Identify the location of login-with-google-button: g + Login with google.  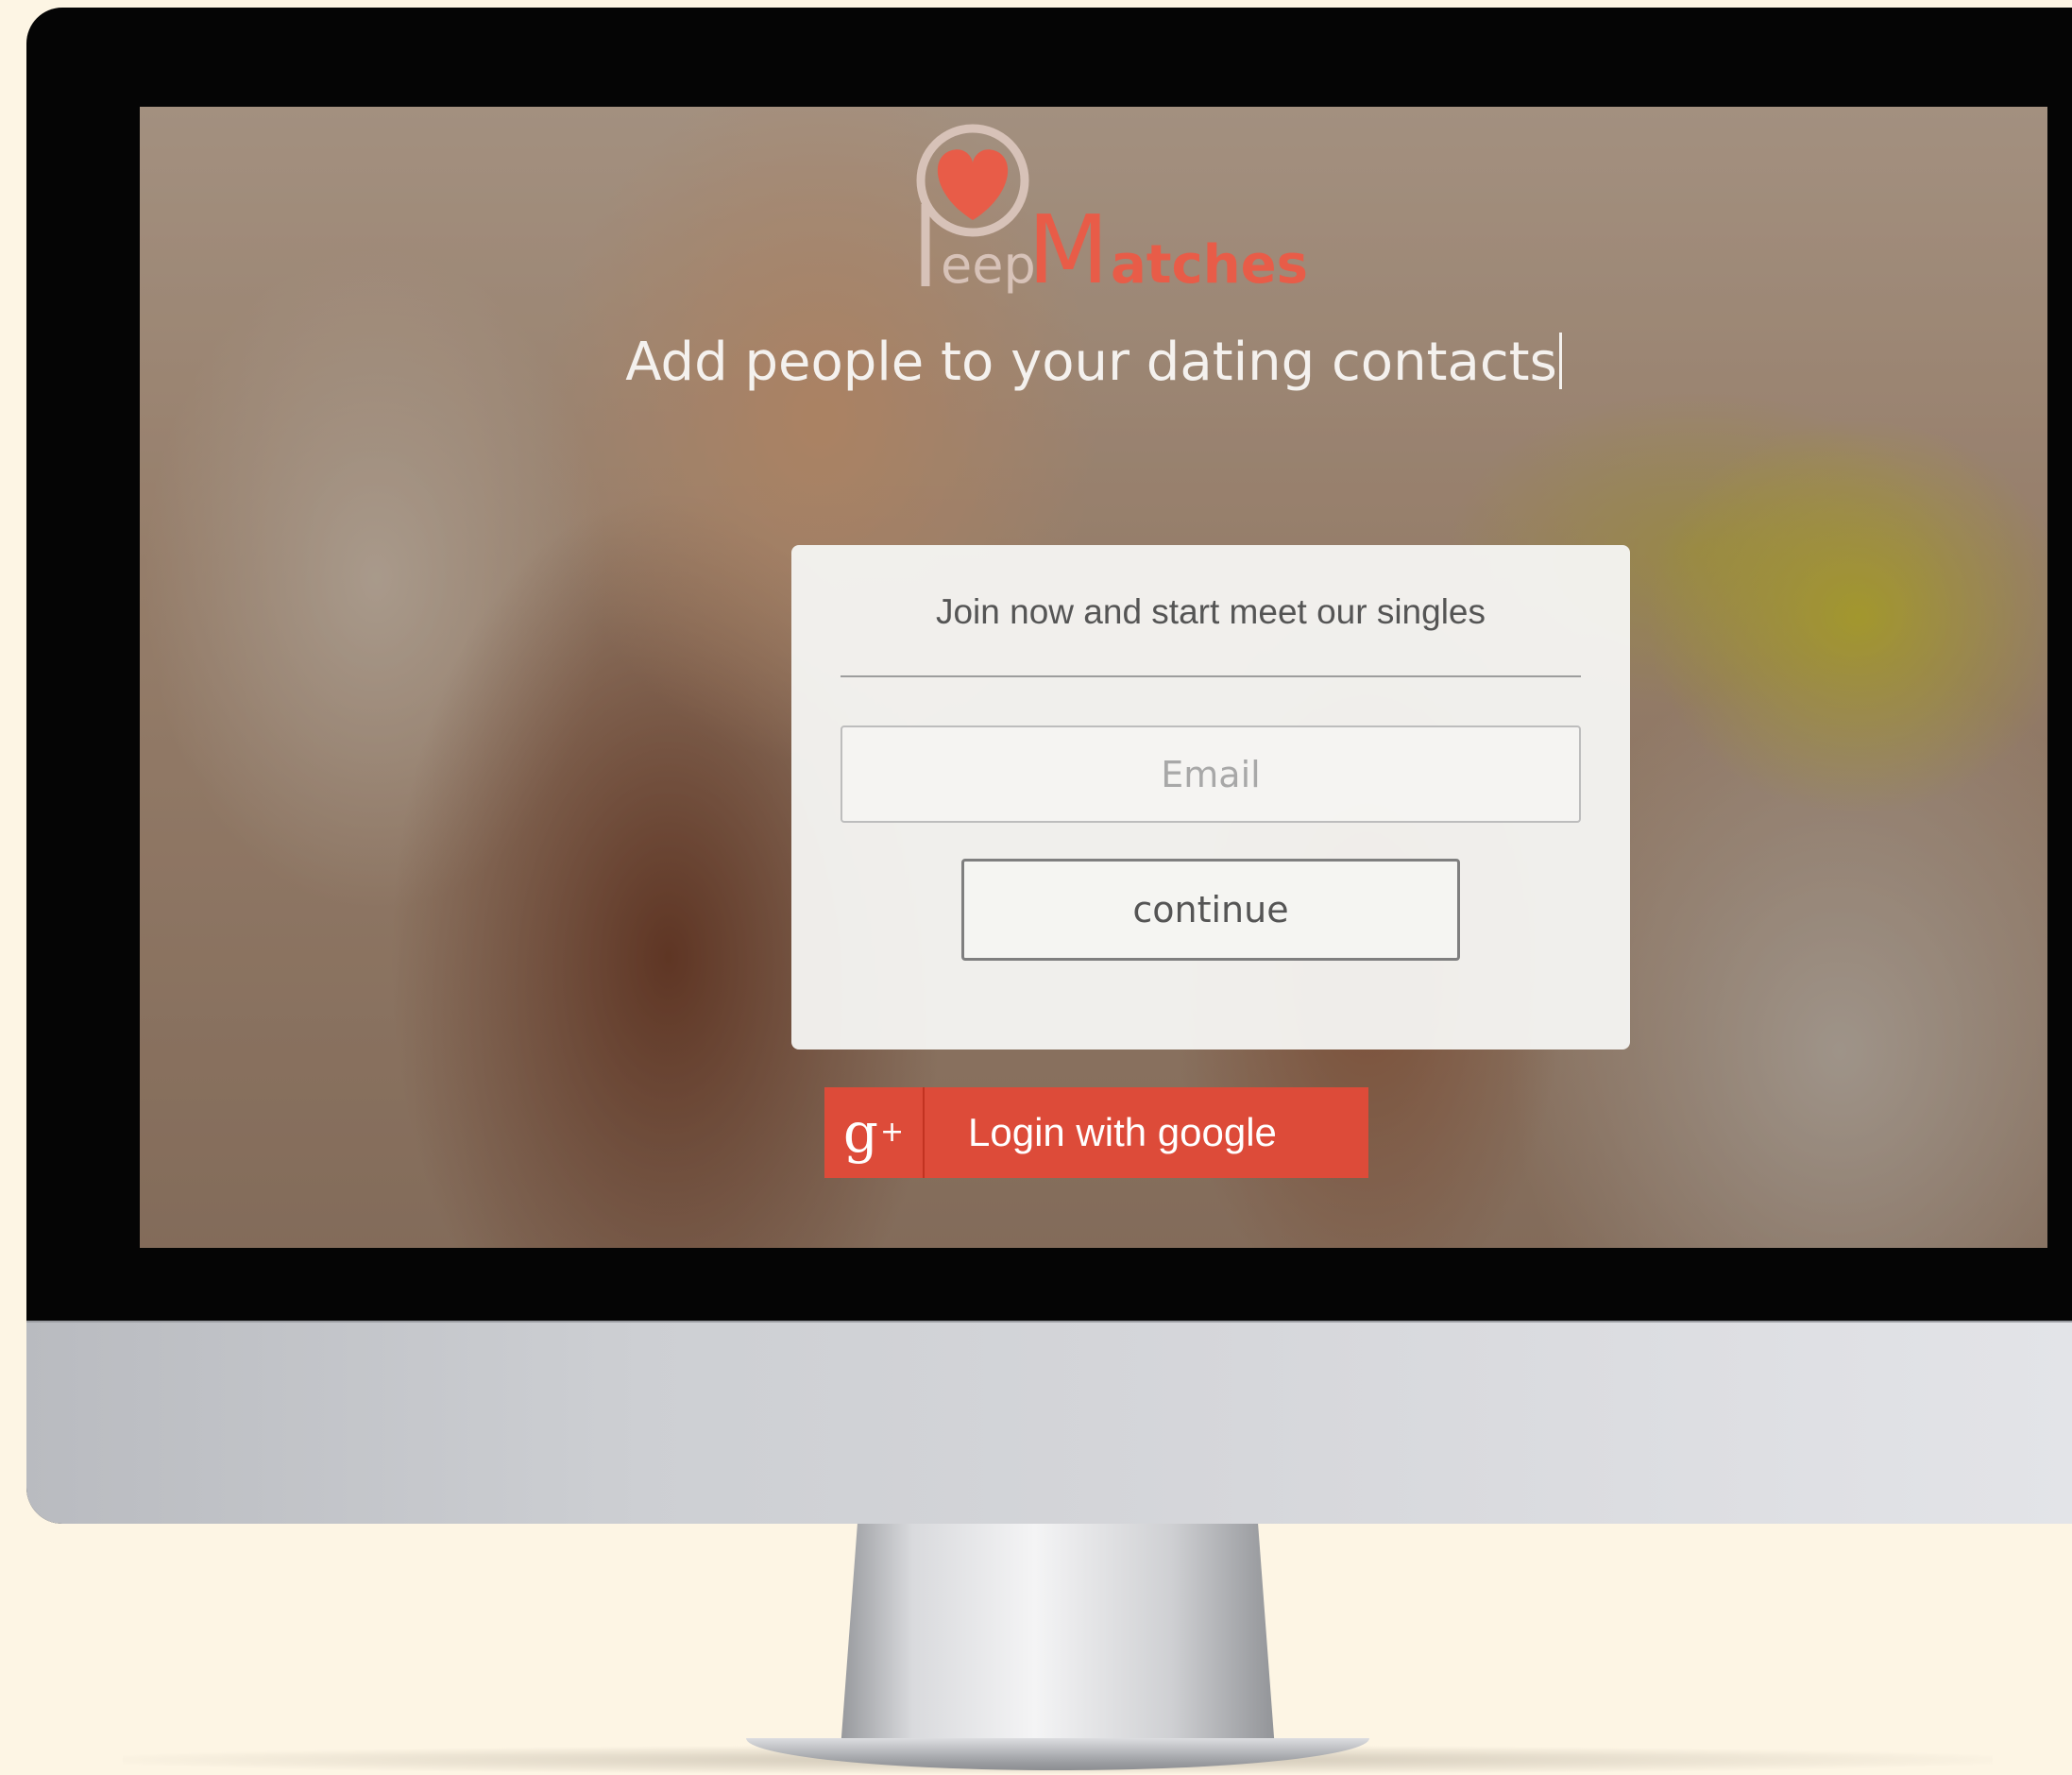
(1096, 1132).